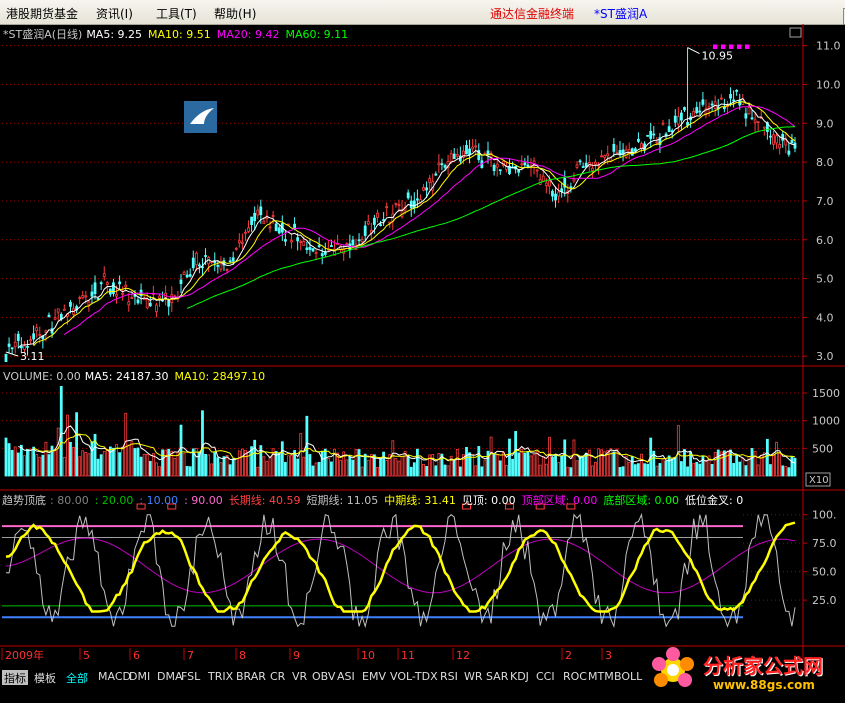 Image resolution: width=845 pixels, height=703 pixels. What do you see at coordinates (575, 677) in the screenshot?
I see `indicator-tab: ROC` at bounding box center [575, 677].